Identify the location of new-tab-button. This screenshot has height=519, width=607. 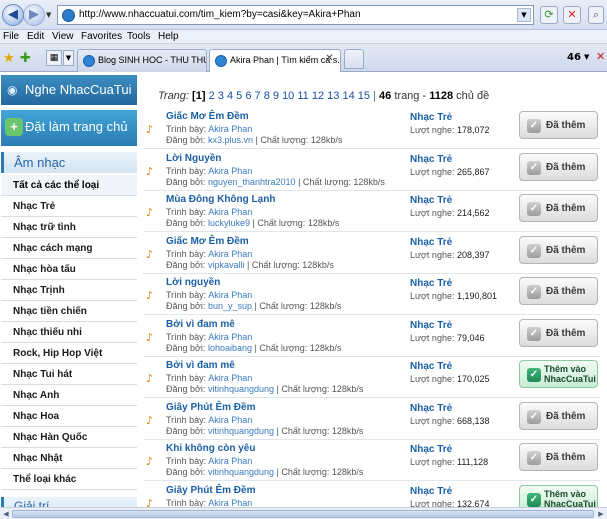
(354, 59).